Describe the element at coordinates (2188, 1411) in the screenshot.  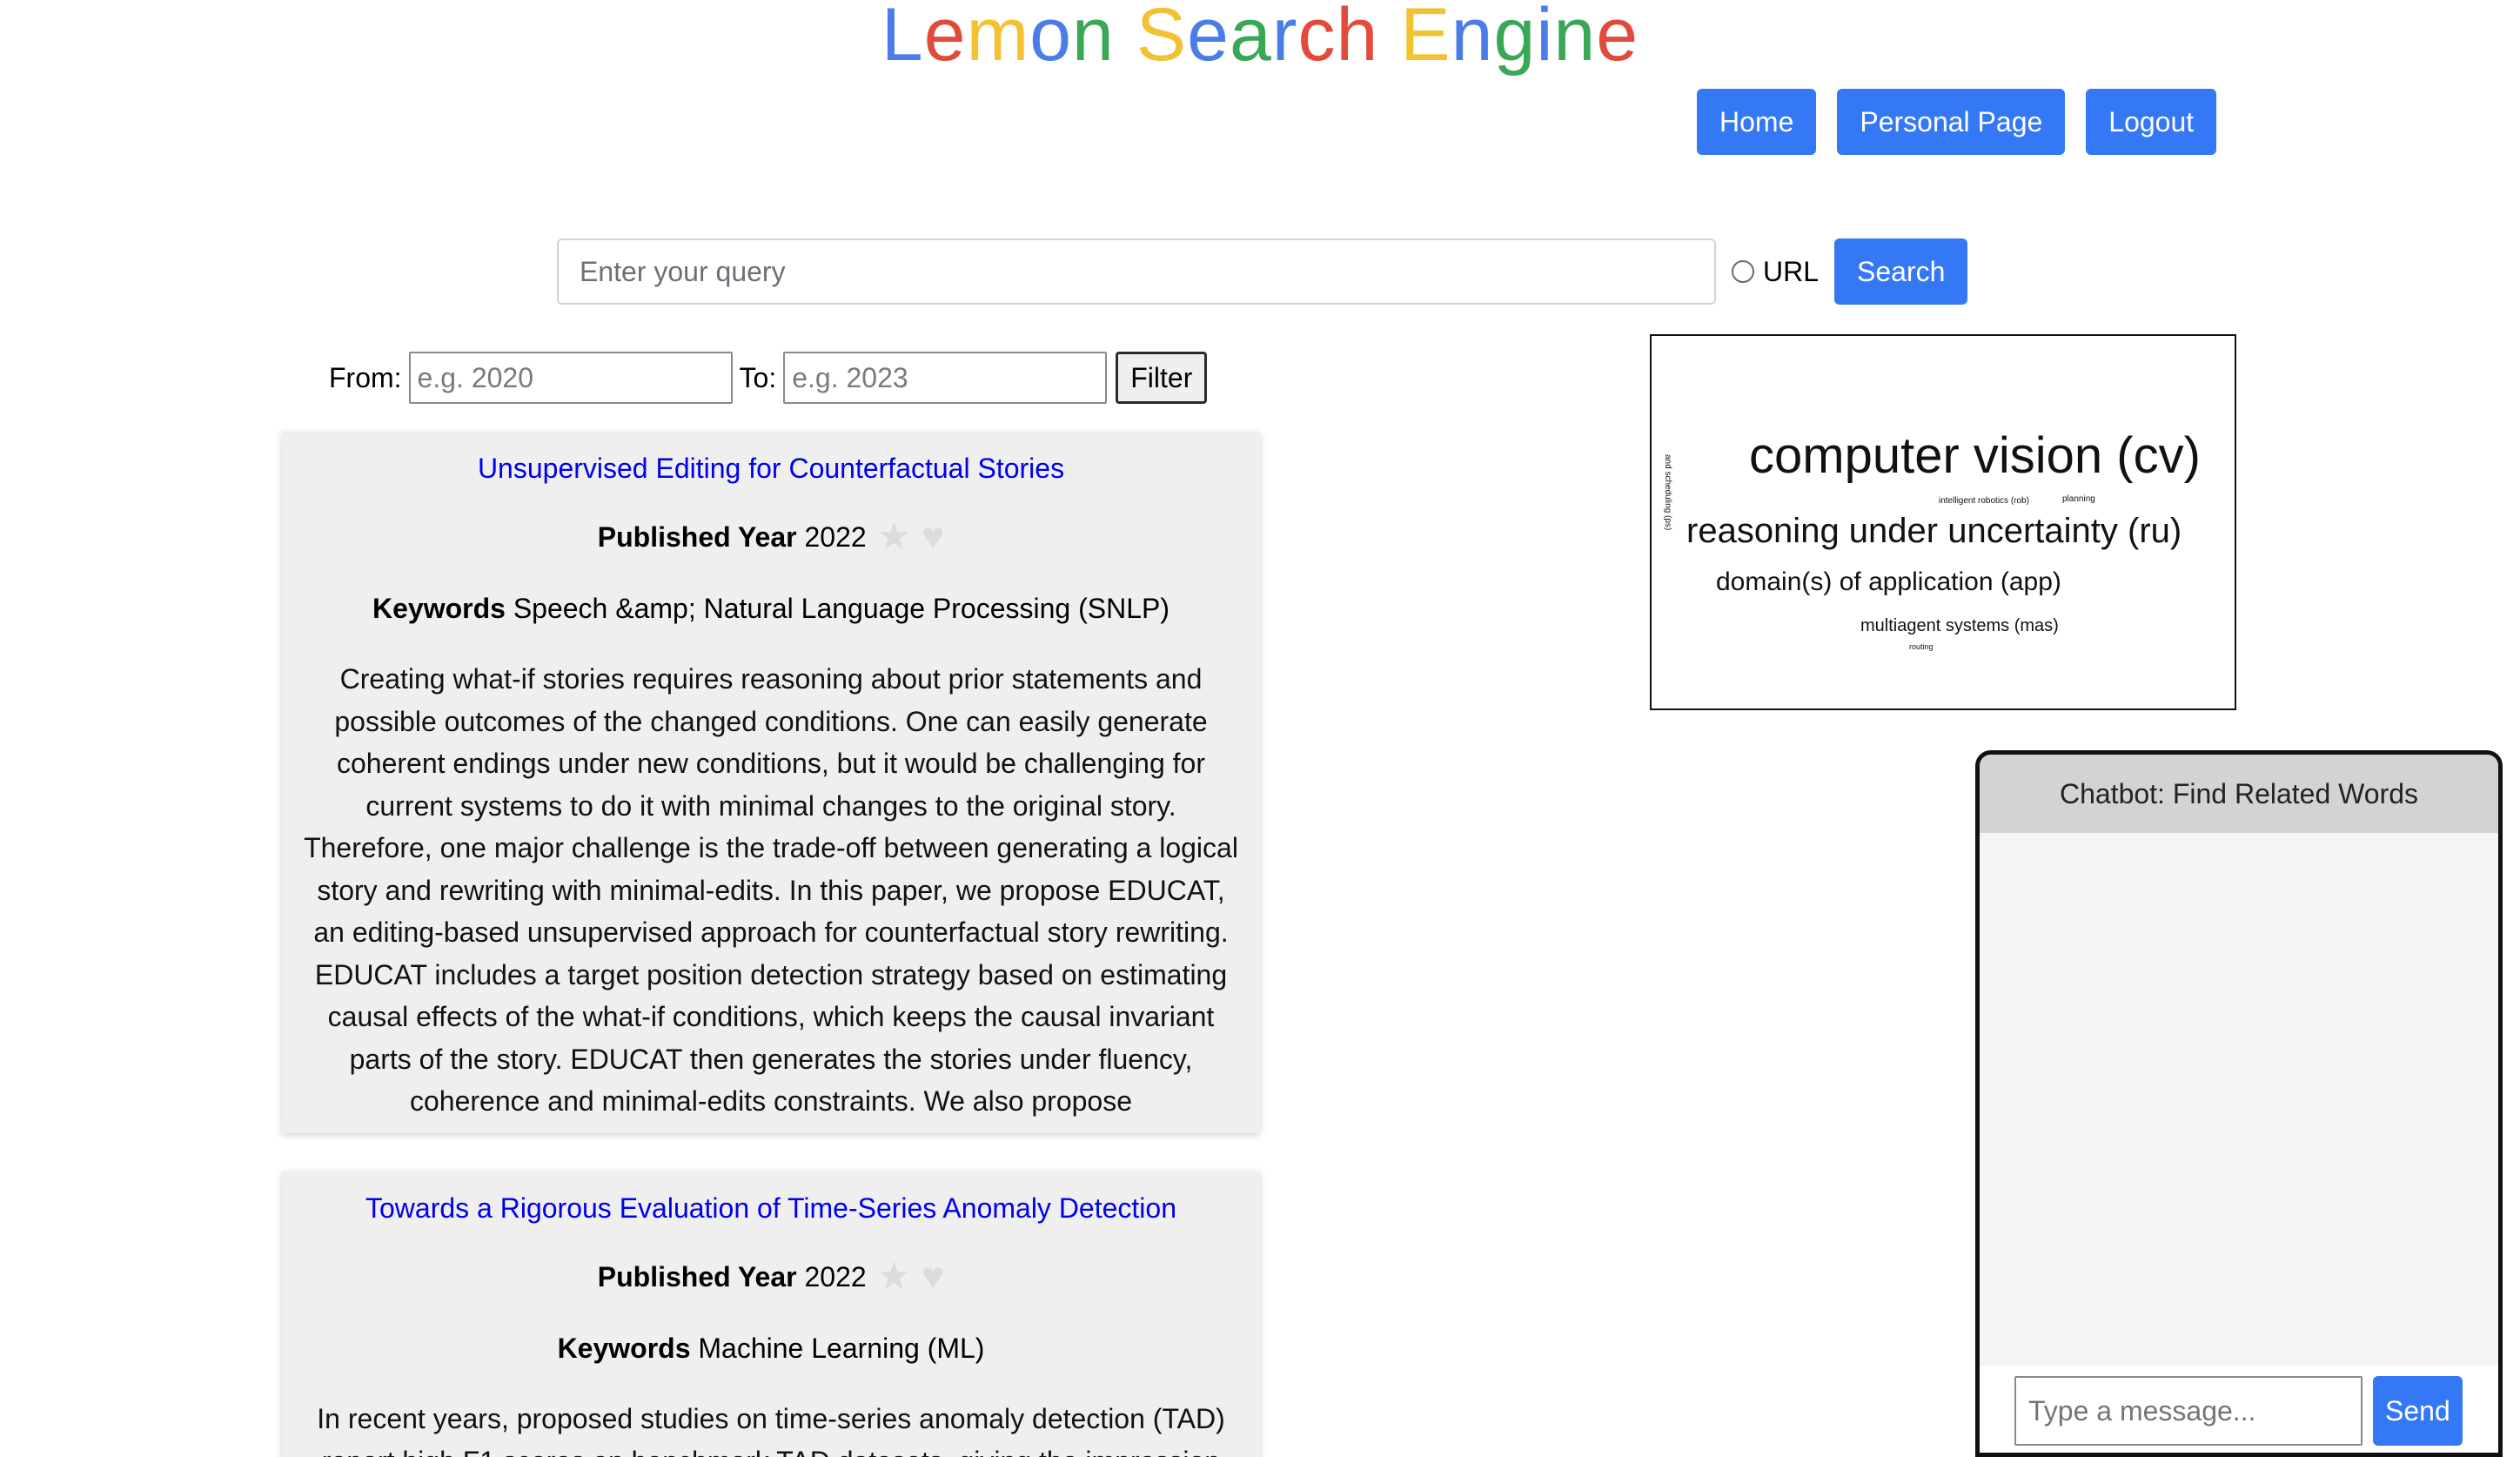
I see `chat-message-input` at that location.